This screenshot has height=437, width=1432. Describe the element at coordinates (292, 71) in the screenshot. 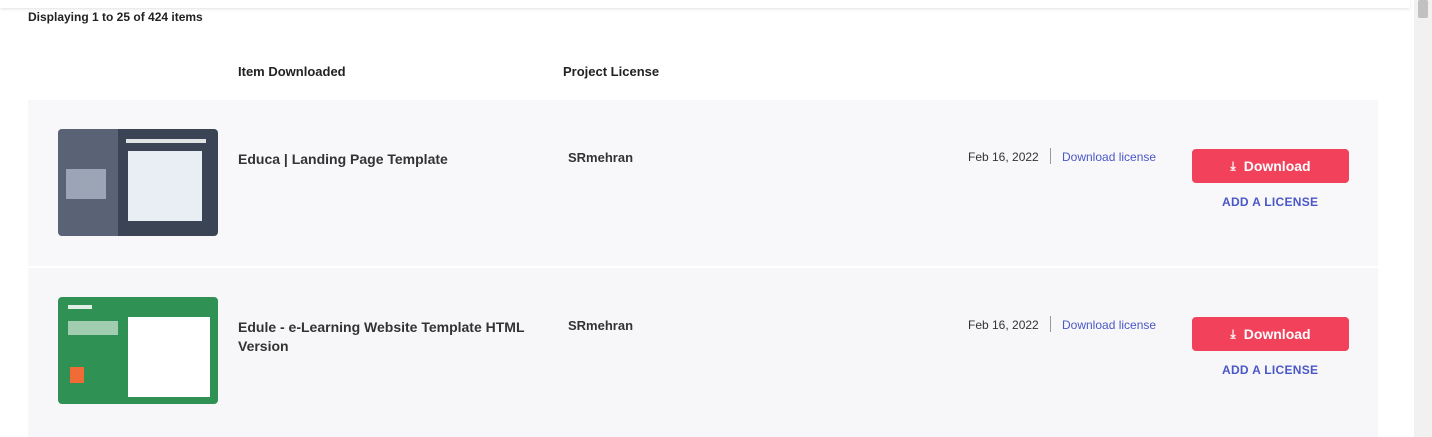

I see `column-header-item: Item Downloaded` at that location.